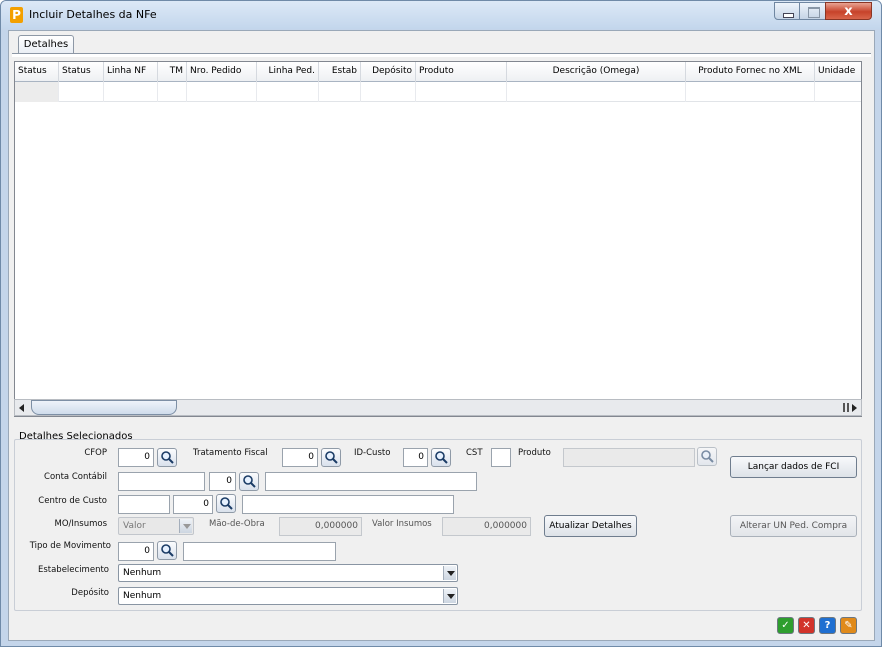  I want to click on tab-detalhes: Detalhes, so click(46, 44).